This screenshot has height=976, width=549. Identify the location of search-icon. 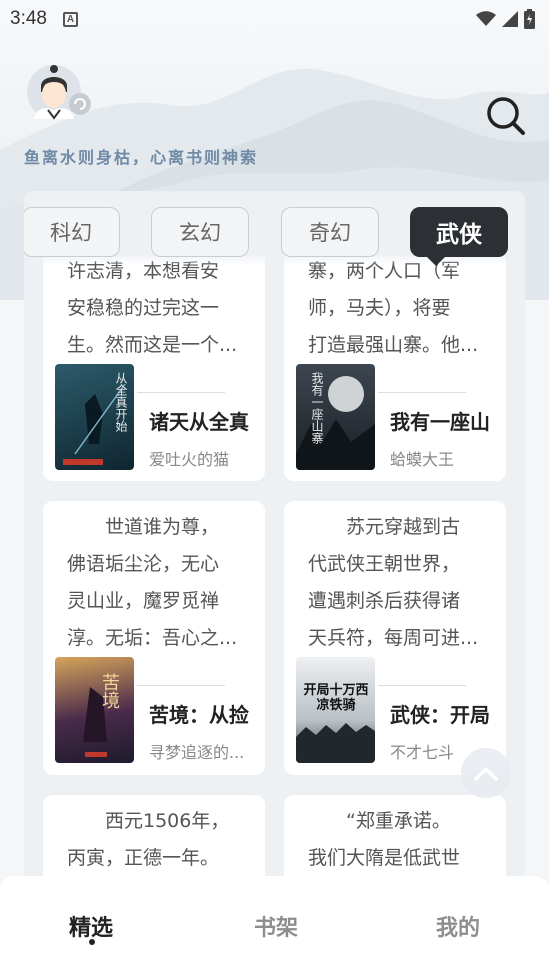
(506, 116).